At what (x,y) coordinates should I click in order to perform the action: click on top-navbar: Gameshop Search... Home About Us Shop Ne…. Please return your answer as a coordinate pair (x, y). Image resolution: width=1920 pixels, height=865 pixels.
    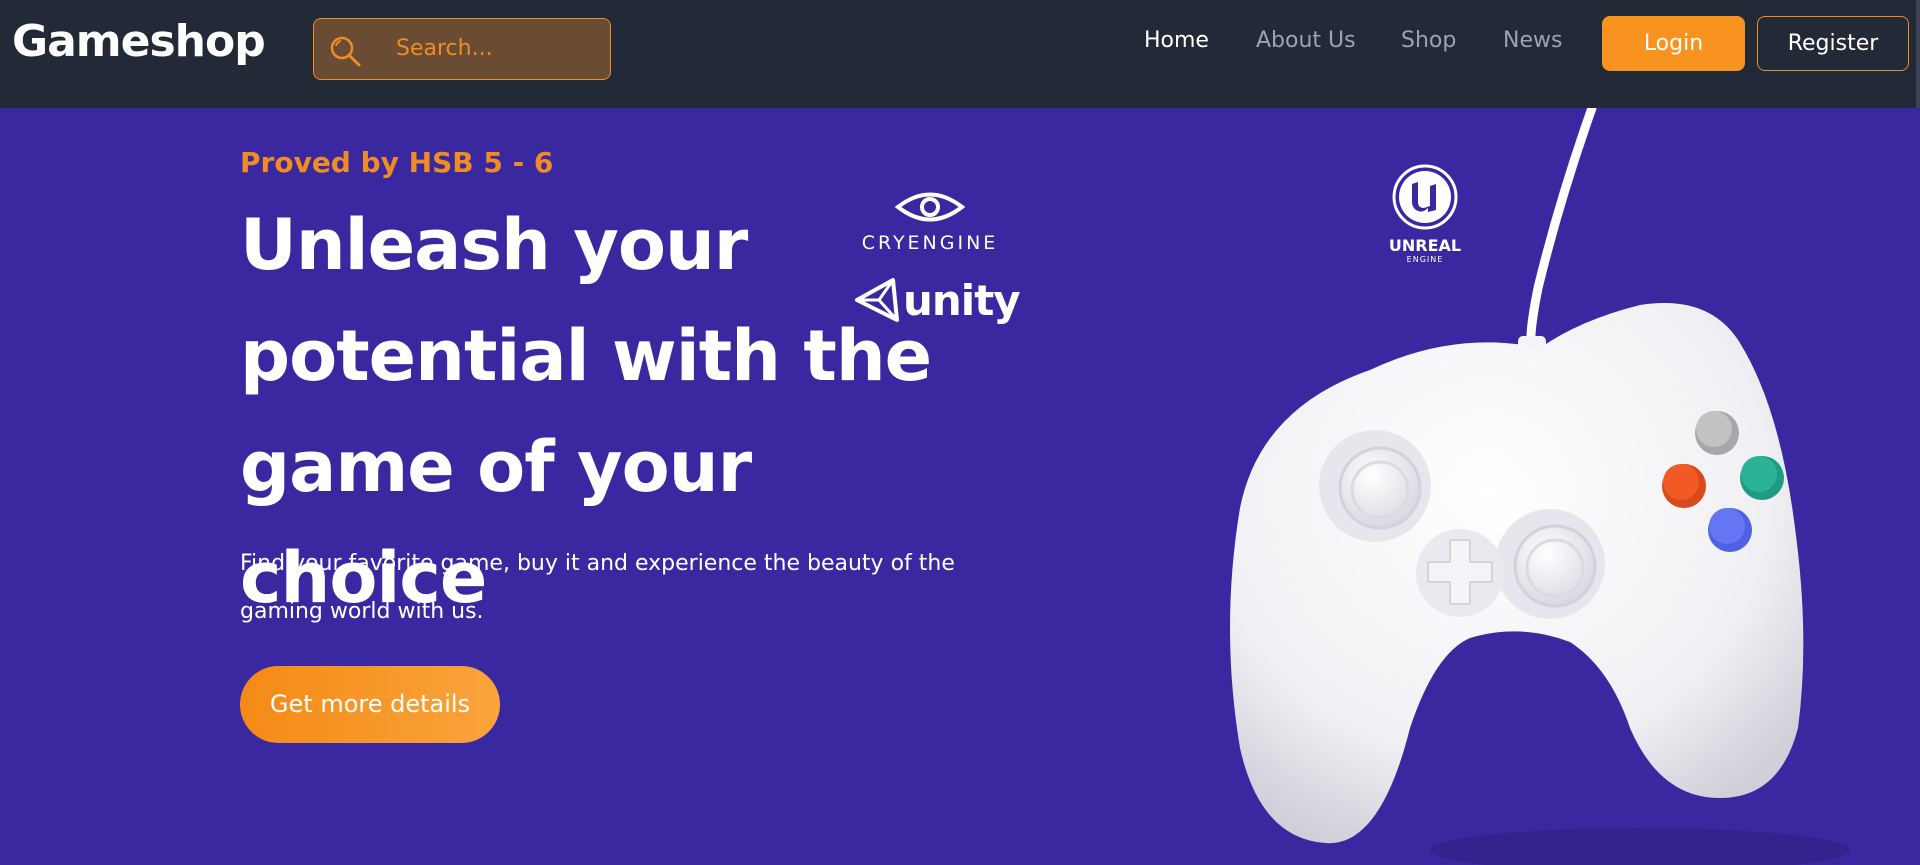
    Looking at the image, I should click on (960, 54).